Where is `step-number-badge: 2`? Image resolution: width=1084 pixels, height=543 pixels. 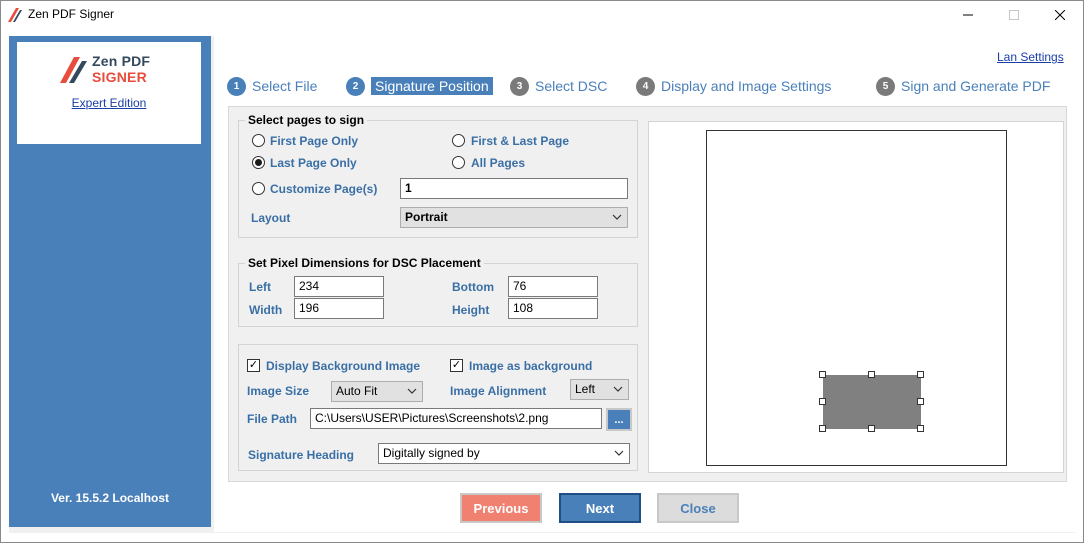 step-number-badge: 2 is located at coordinates (355, 86).